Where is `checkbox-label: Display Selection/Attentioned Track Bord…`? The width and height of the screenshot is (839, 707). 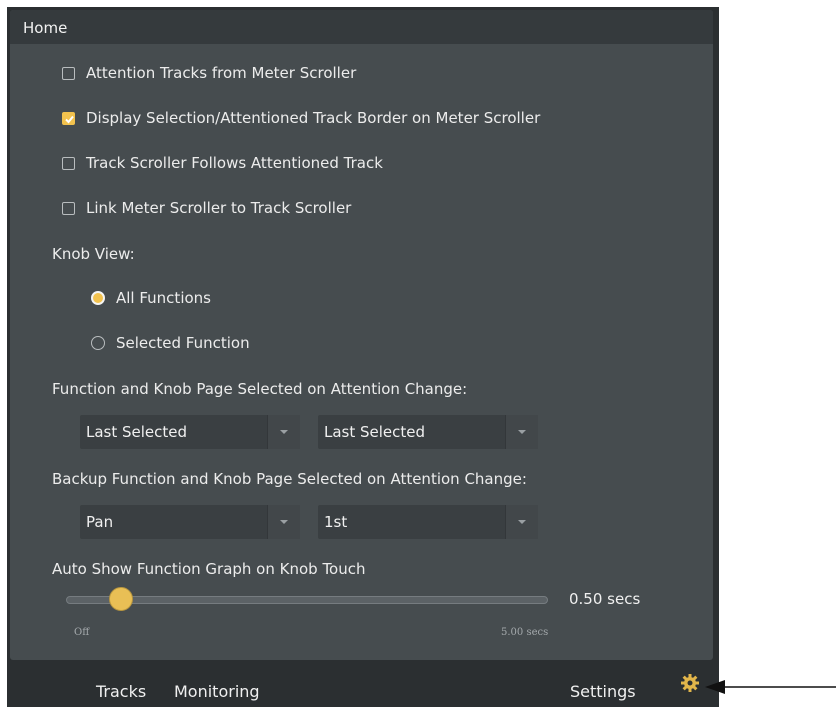
checkbox-label: Display Selection/Attentioned Track Bord… is located at coordinates (313, 118).